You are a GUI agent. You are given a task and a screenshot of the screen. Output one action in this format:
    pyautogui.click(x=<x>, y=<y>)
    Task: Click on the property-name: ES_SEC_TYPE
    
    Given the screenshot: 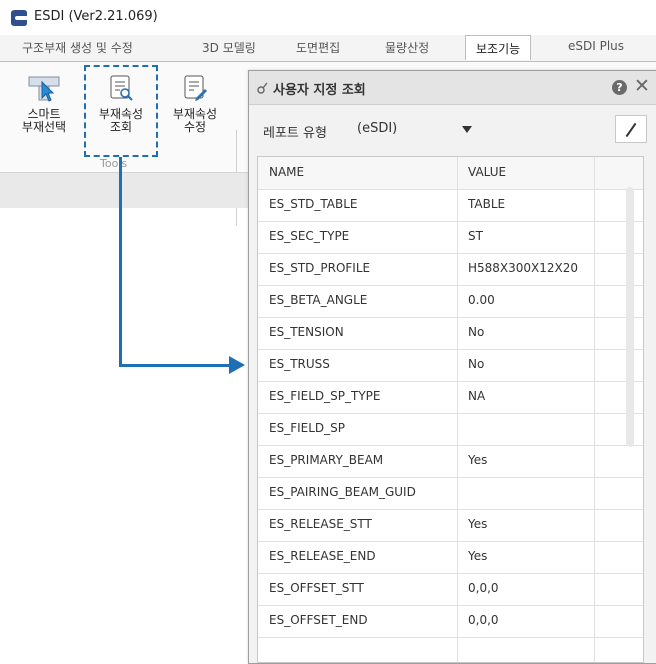 What is the action you would take?
    pyautogui.click(x=309, y=236)
    